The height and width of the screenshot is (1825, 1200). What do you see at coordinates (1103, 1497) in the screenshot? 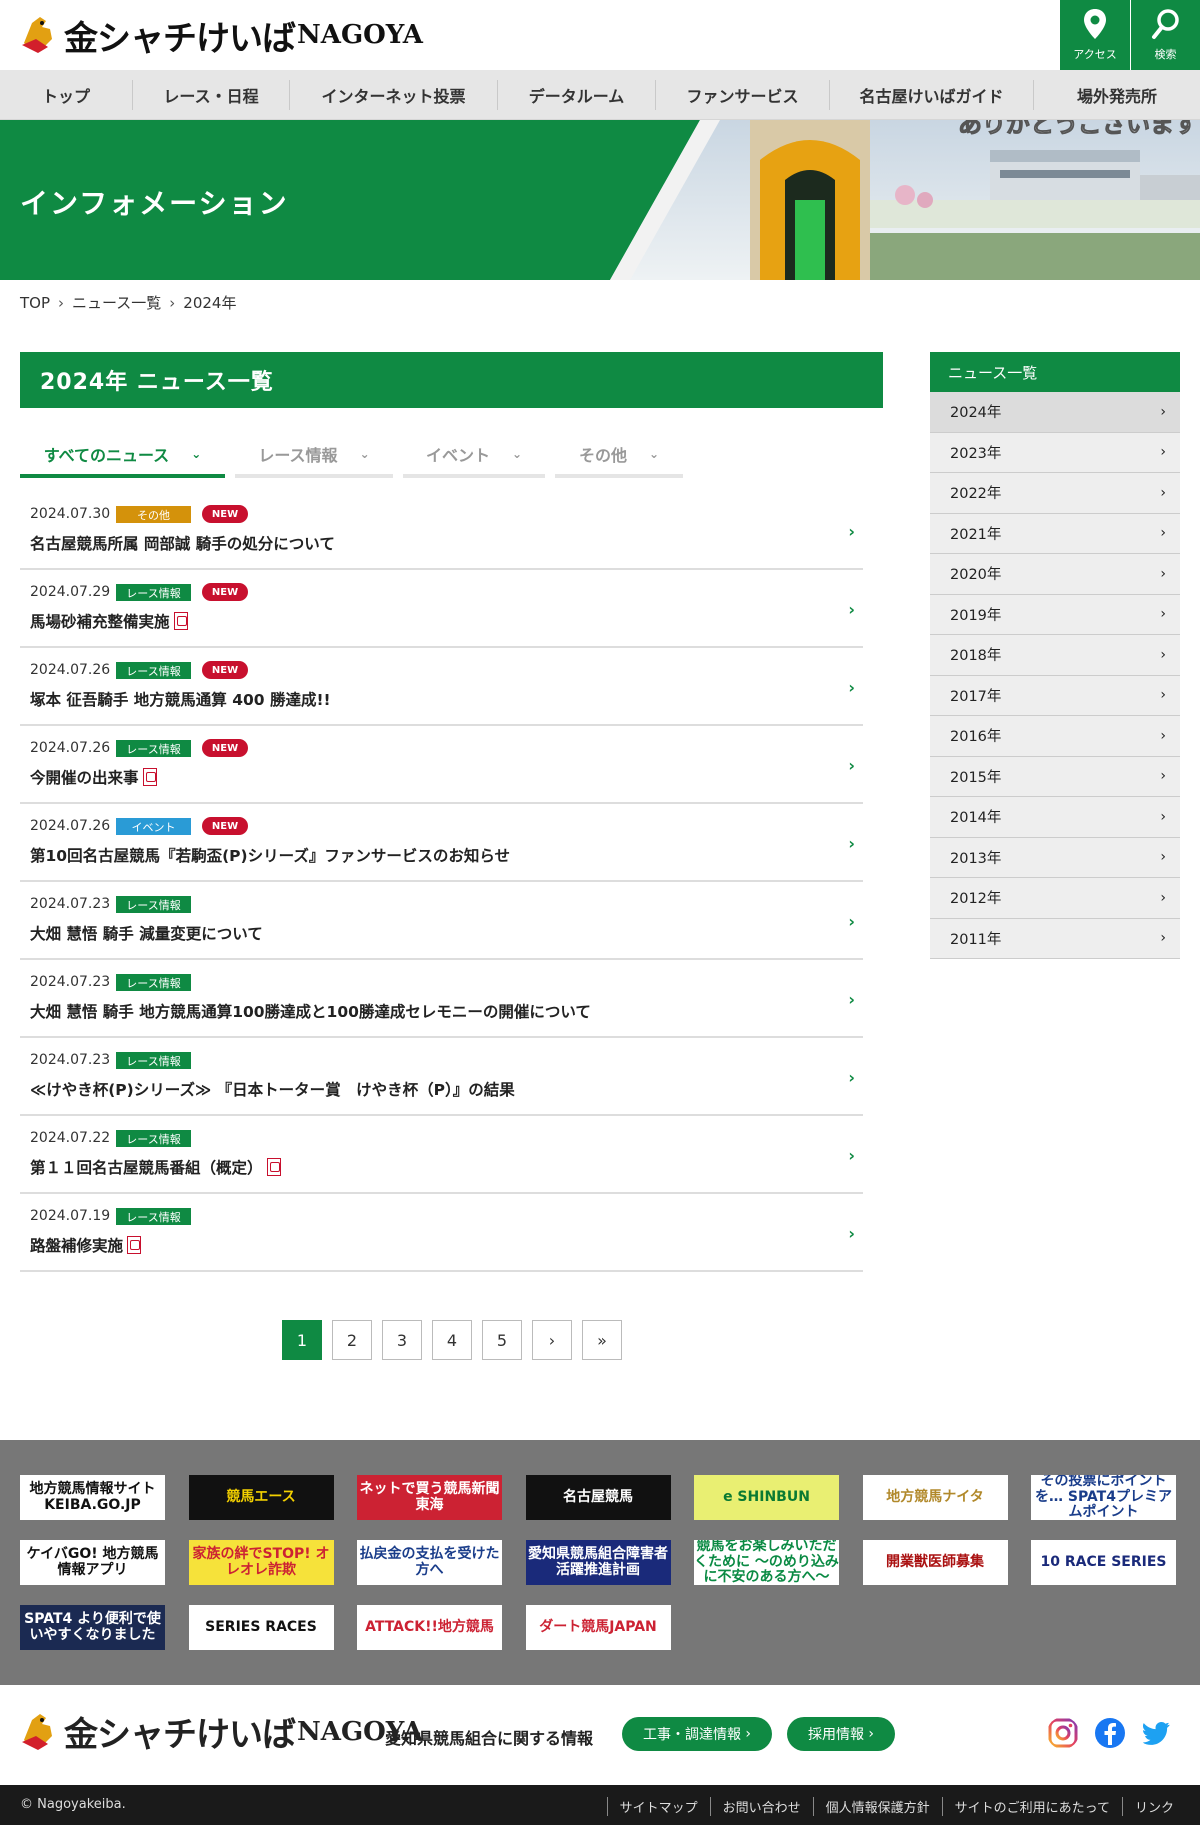
I see `banner-link: その投票にポイントを… SPAT4プレミアムポイント` at bounding box center [1103, 1497].